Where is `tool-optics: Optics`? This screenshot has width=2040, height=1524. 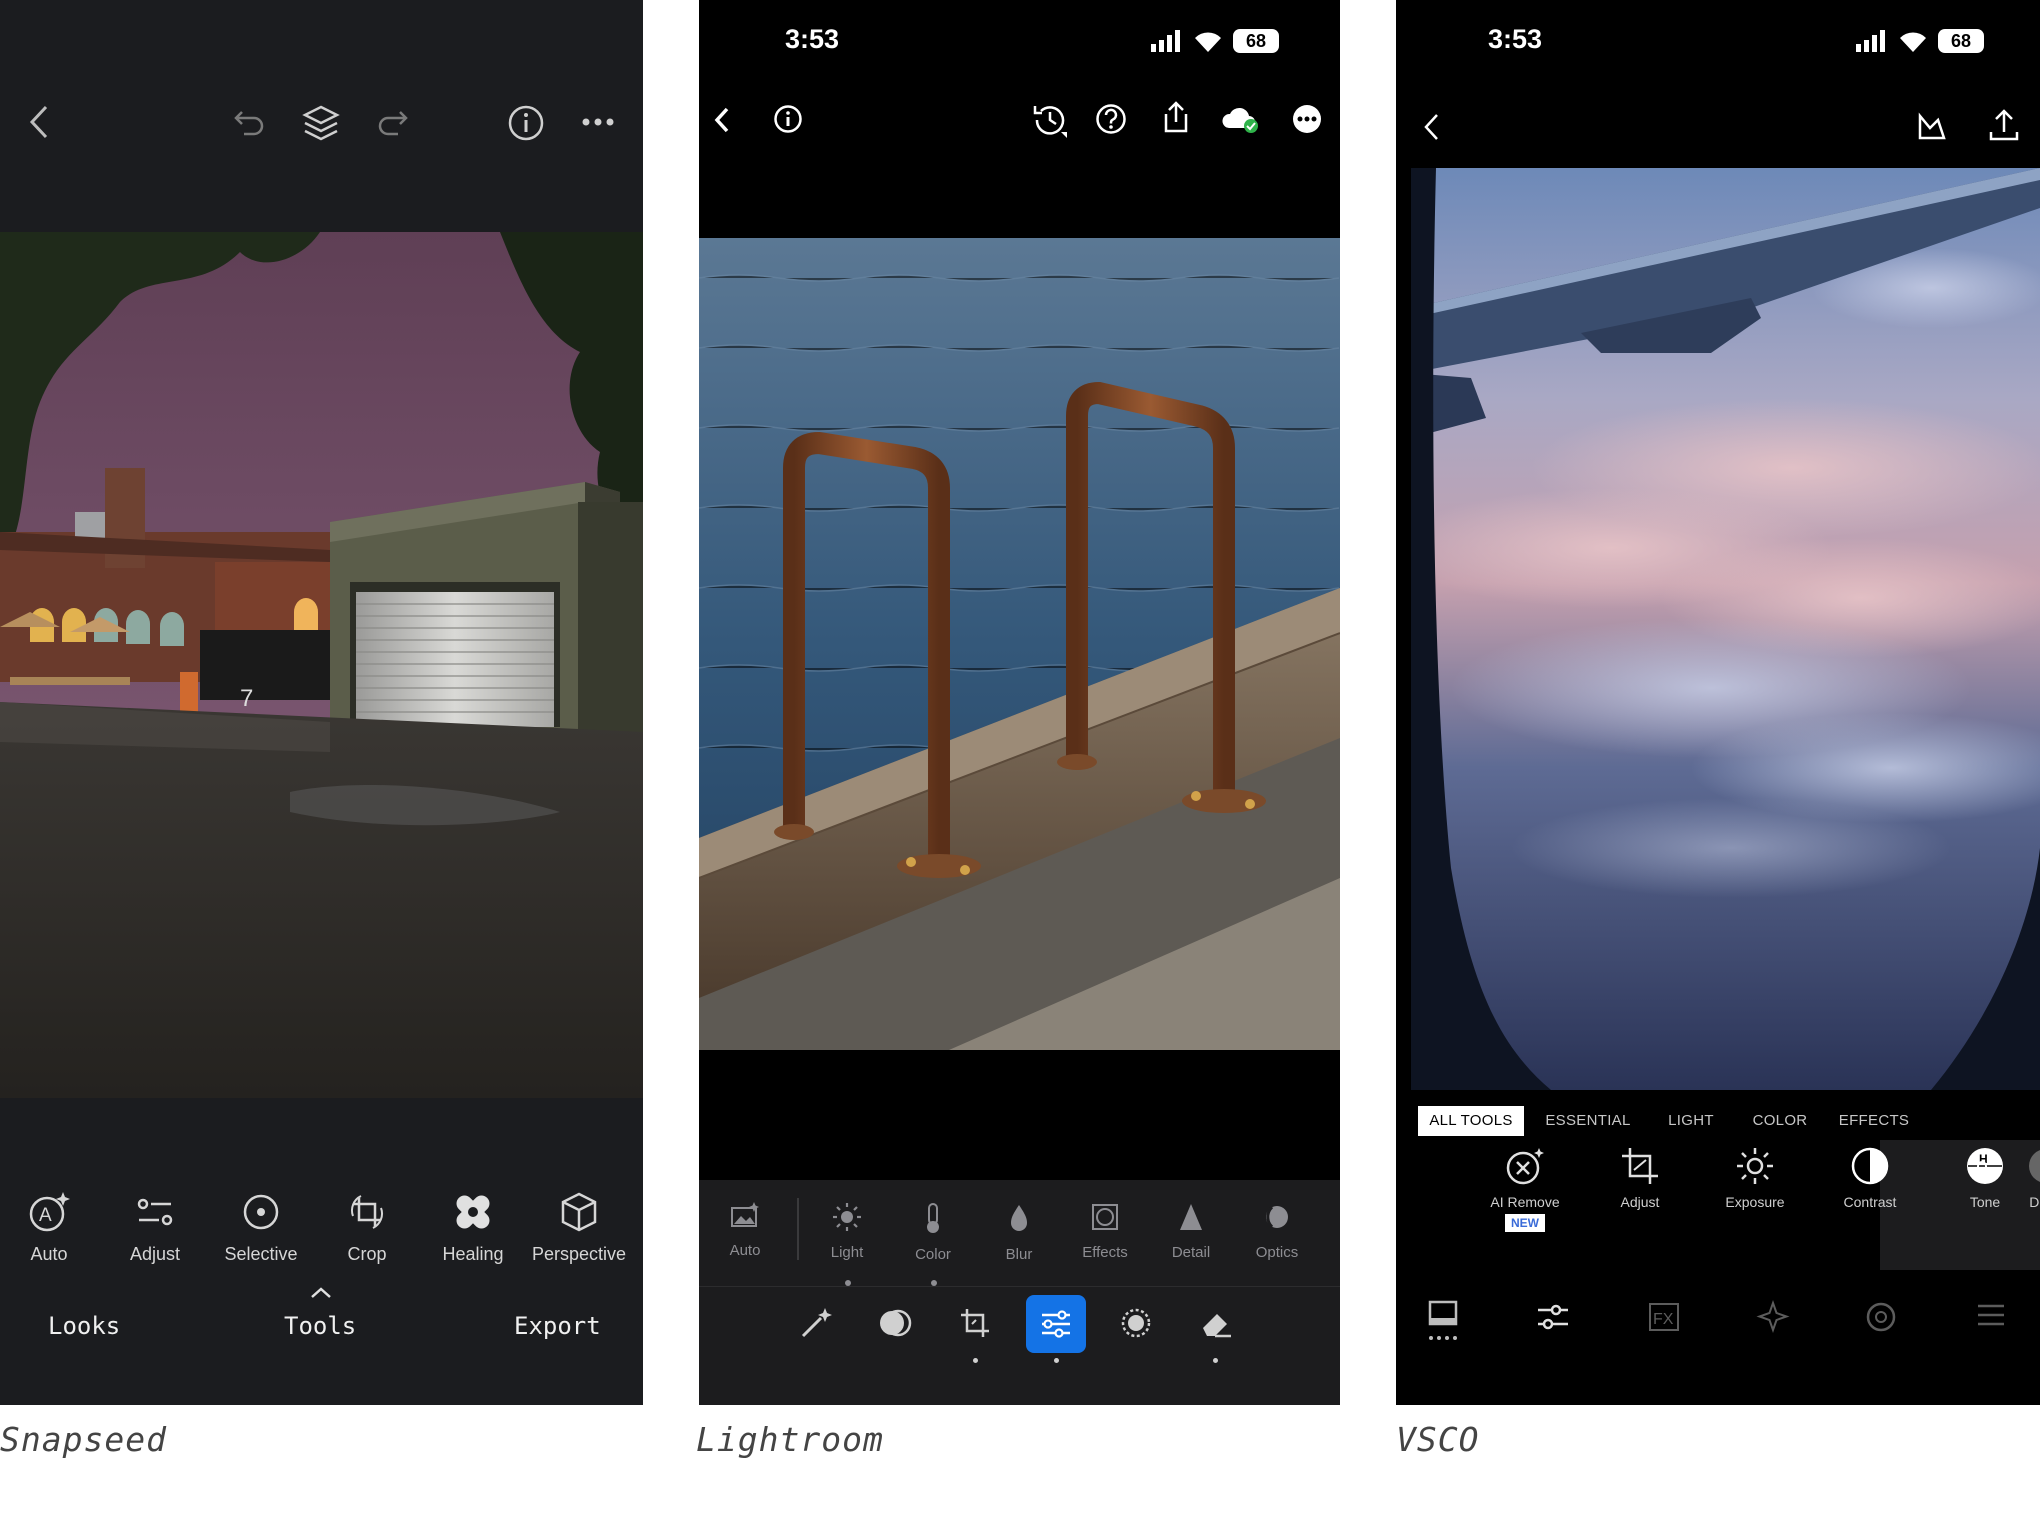
tool-optics: Optics is located at coordinates (1277, 1231).